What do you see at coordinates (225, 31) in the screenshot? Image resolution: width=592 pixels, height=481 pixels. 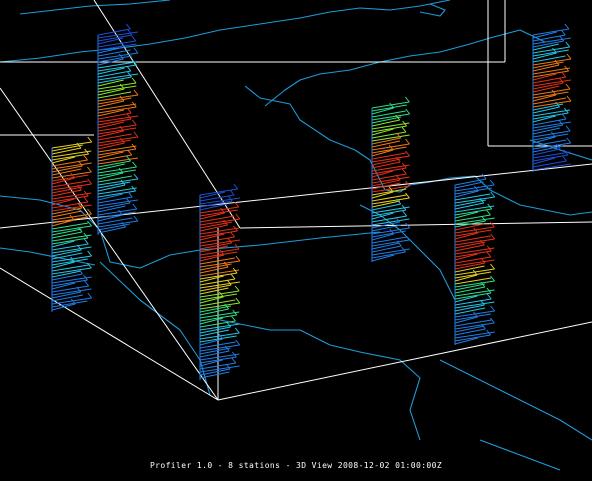 I see `coastline-north` at bounding box center [225, 31].